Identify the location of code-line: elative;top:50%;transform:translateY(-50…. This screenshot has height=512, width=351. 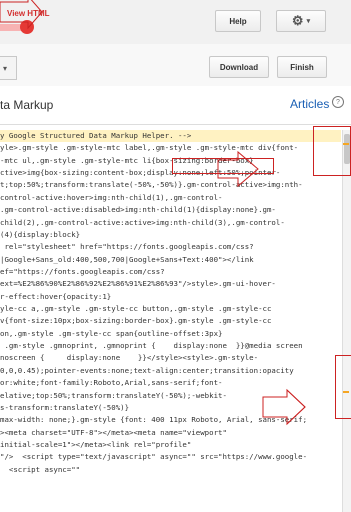
(113, 395).